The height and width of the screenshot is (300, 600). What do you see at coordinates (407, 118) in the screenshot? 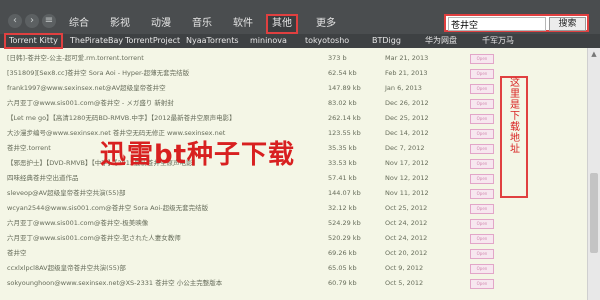
I see `result-date: Dec 25, 2012` at bounding box center [407, 118].